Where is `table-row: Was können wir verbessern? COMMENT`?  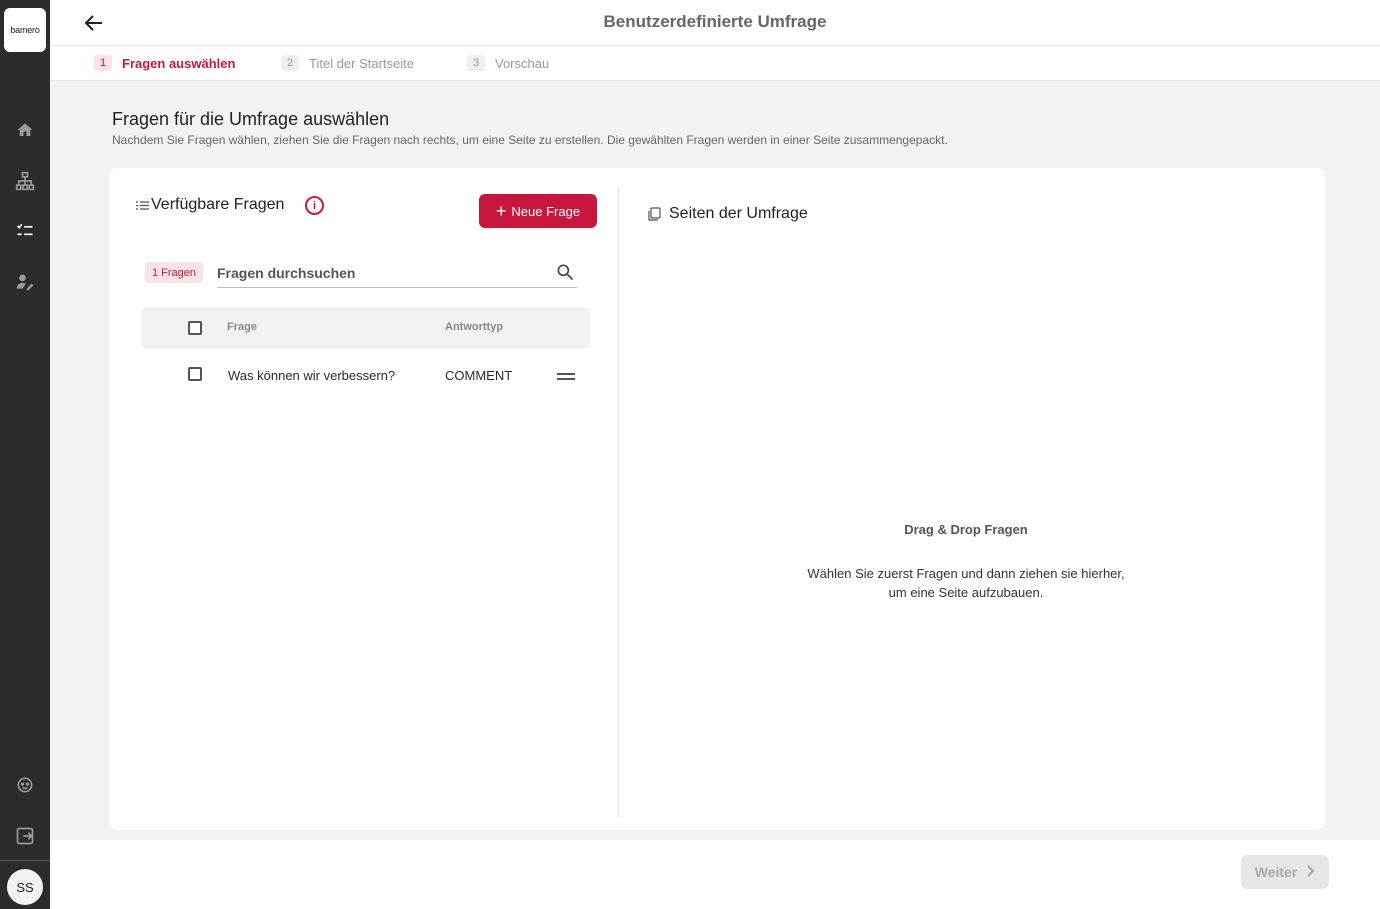 table-row: Was können wir verbessern? COMMENT is located at coordinates (365, 375).